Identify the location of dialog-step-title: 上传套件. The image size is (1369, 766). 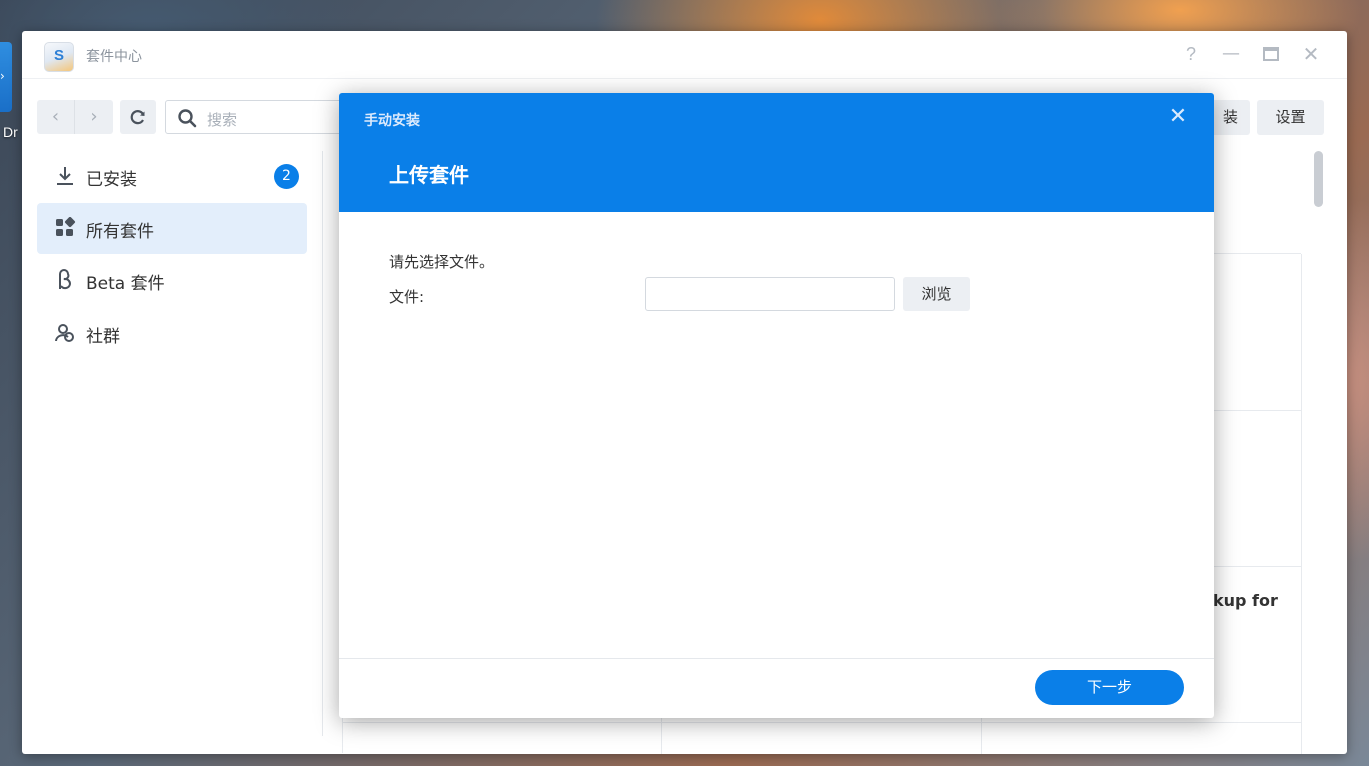
(429, 175).